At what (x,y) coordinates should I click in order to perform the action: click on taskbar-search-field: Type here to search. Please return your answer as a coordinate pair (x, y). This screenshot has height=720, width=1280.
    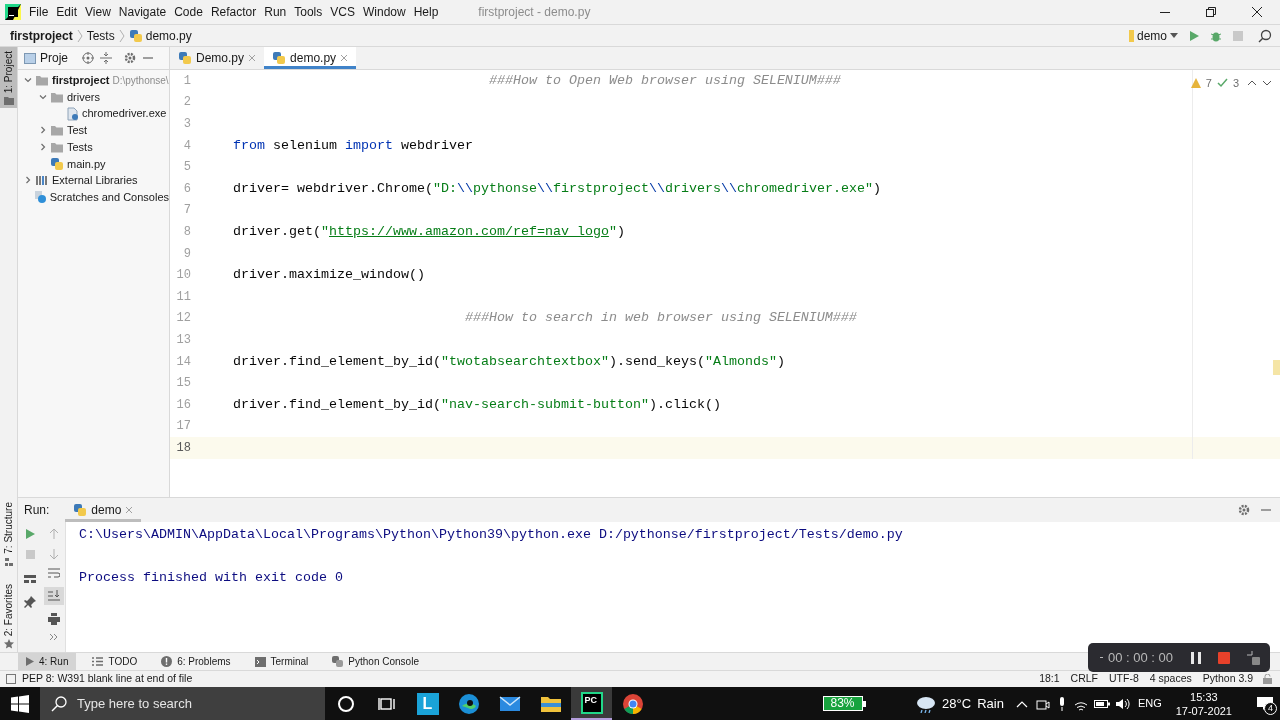
    Looking at the image, I should click on (182, 703).